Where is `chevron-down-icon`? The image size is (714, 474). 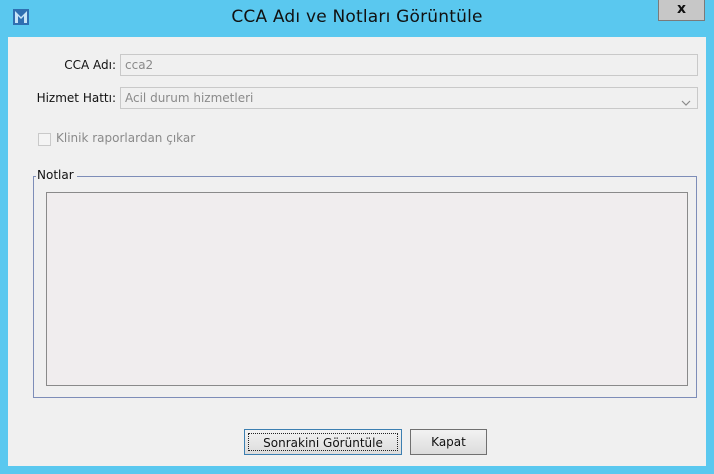
chevron-down-icon is located at coordinates (686, 100).